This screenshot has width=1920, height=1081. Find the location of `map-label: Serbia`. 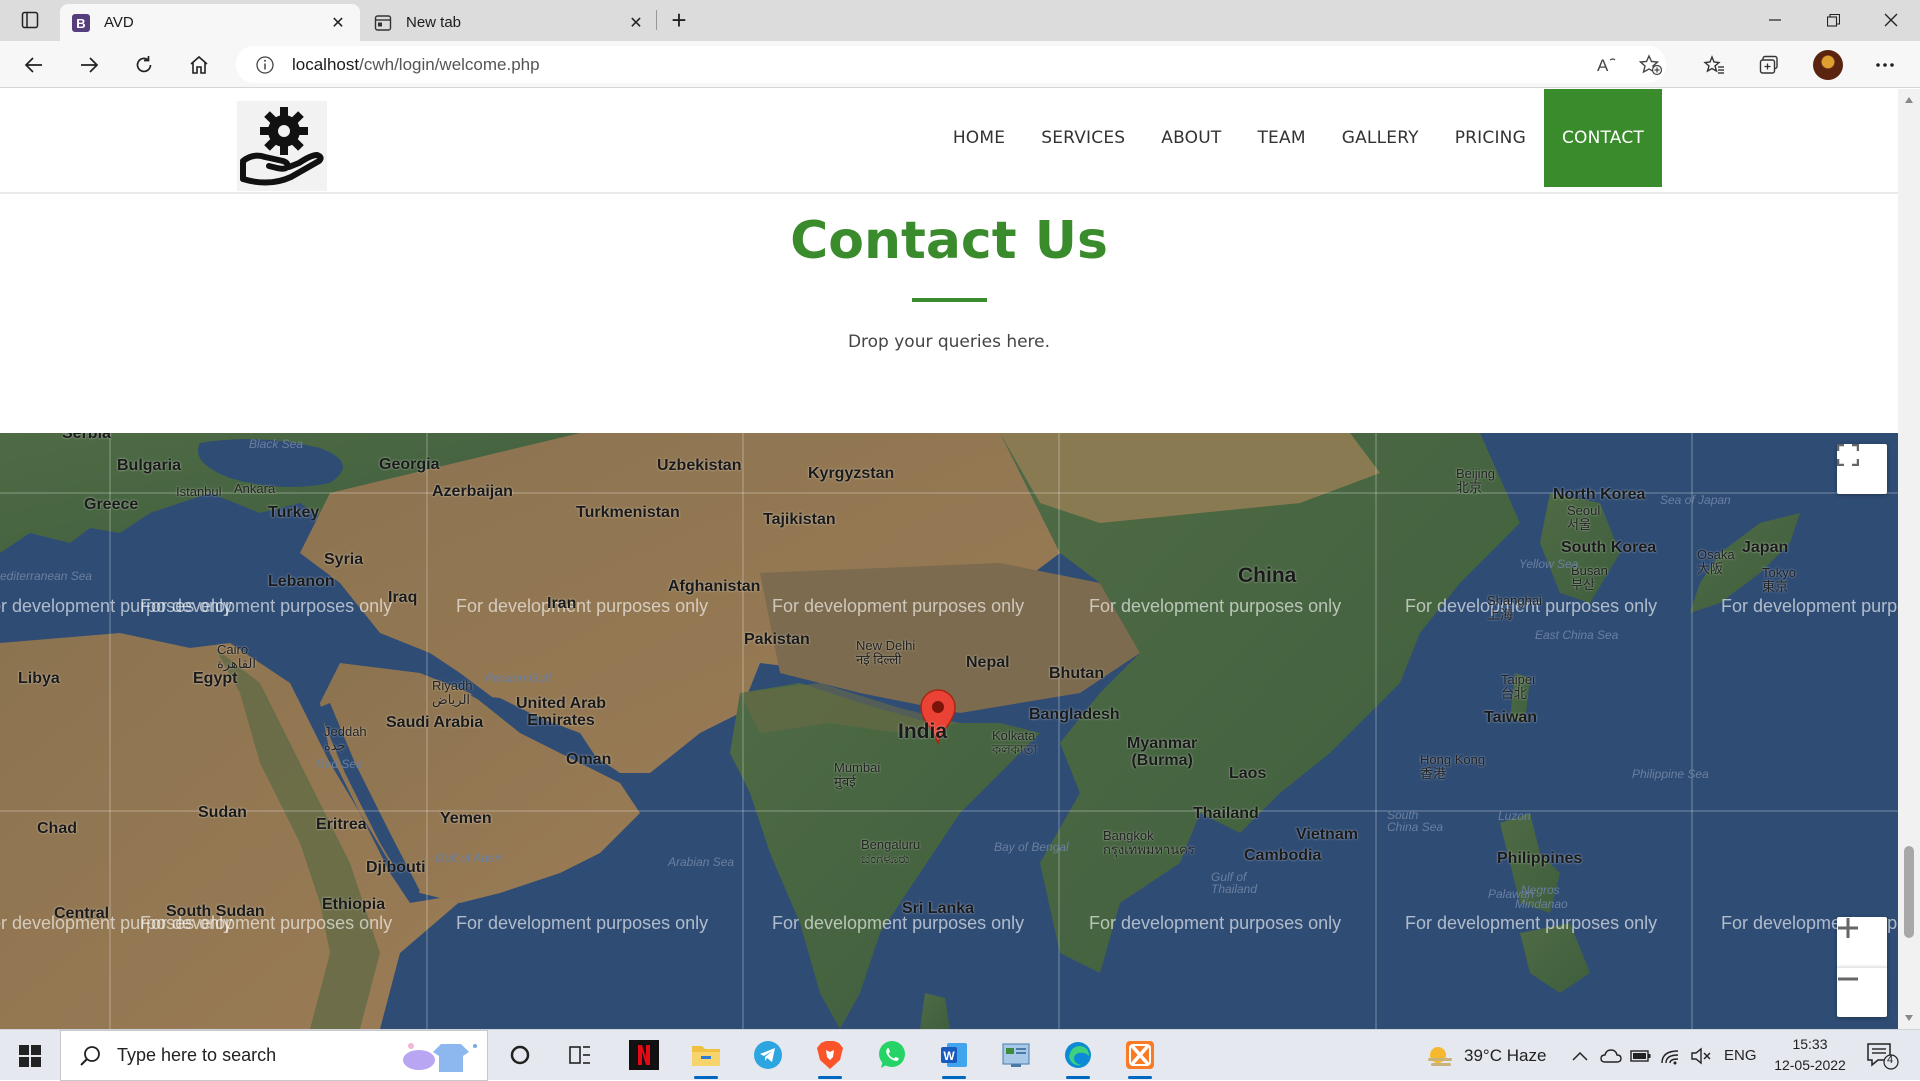

map-label: Serbia is located at coordinates (86, 437).